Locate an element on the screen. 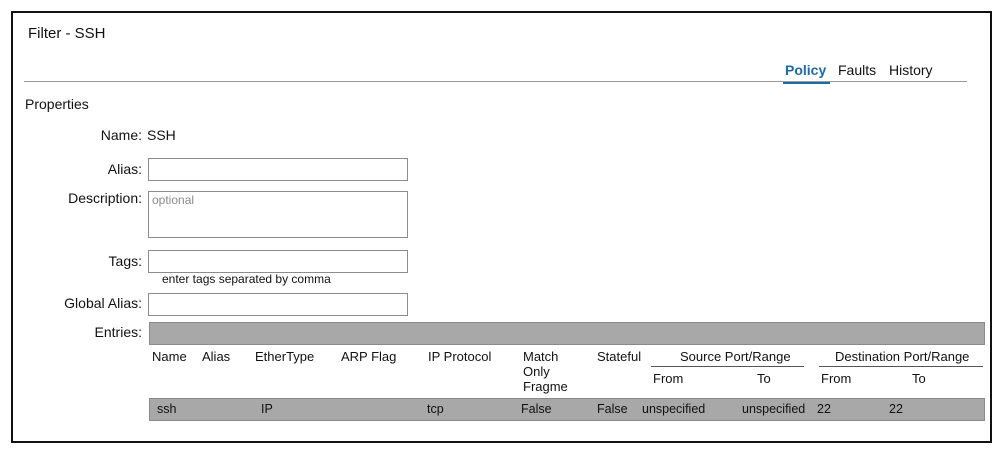 This screenshot has width=1002, height=454. cell-source-to: unspecified is located at coordinates (774, 409).